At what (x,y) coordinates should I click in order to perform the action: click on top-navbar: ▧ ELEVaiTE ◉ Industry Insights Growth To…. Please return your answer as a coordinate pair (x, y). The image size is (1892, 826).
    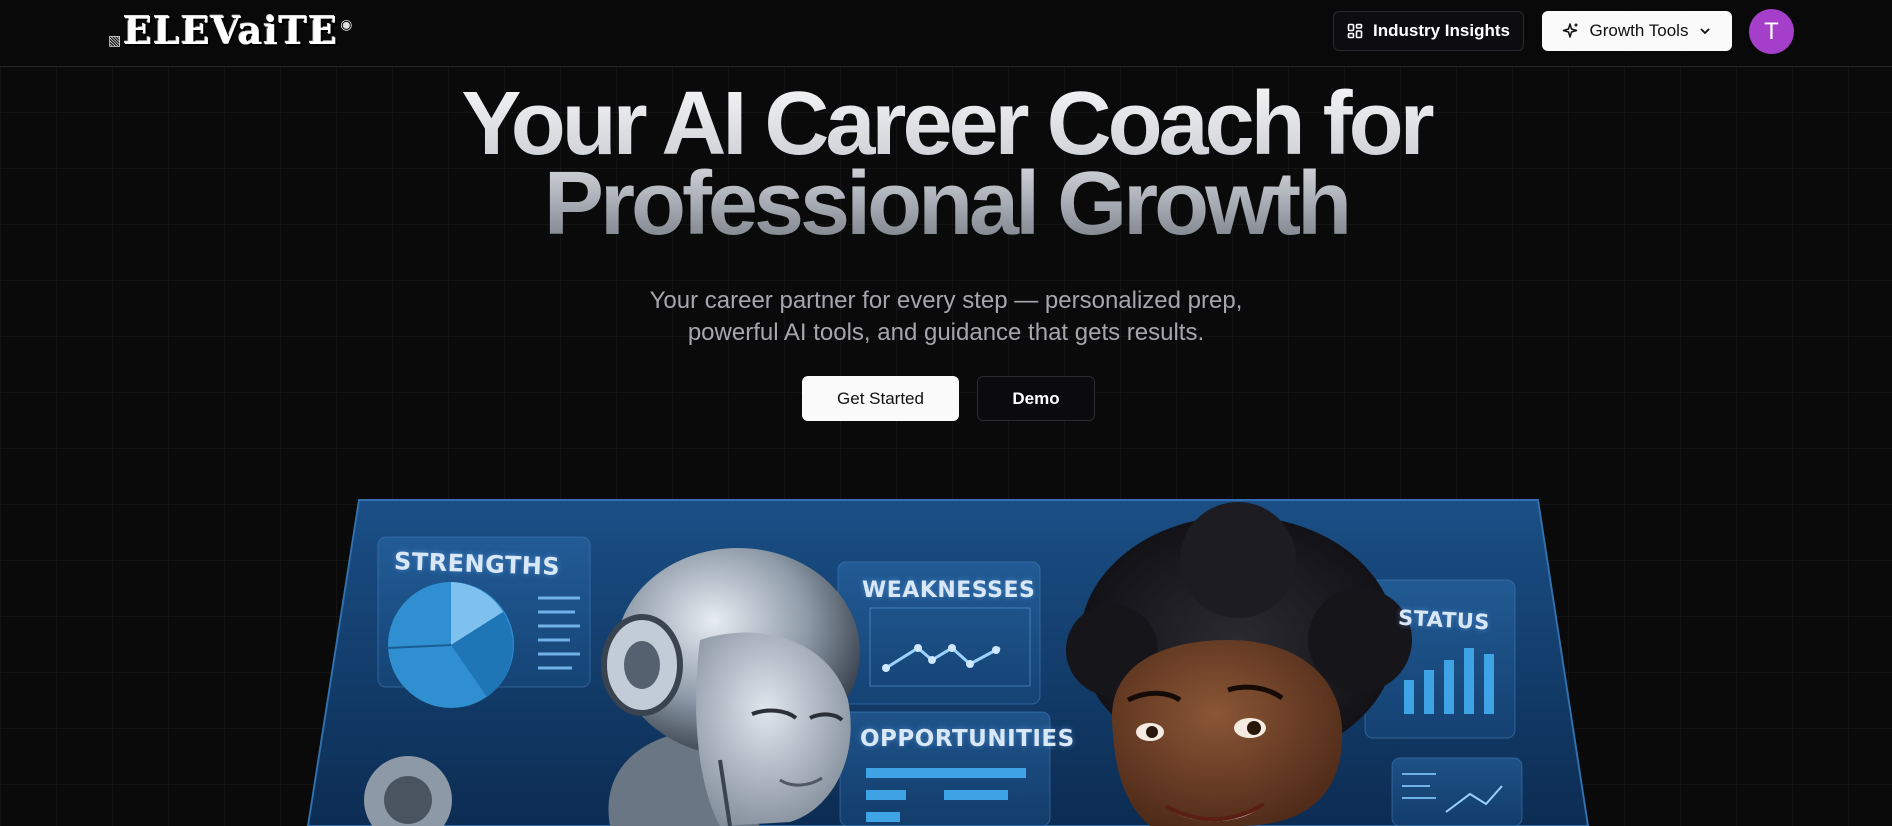
    Looking at the image, I should click on (946, 33).